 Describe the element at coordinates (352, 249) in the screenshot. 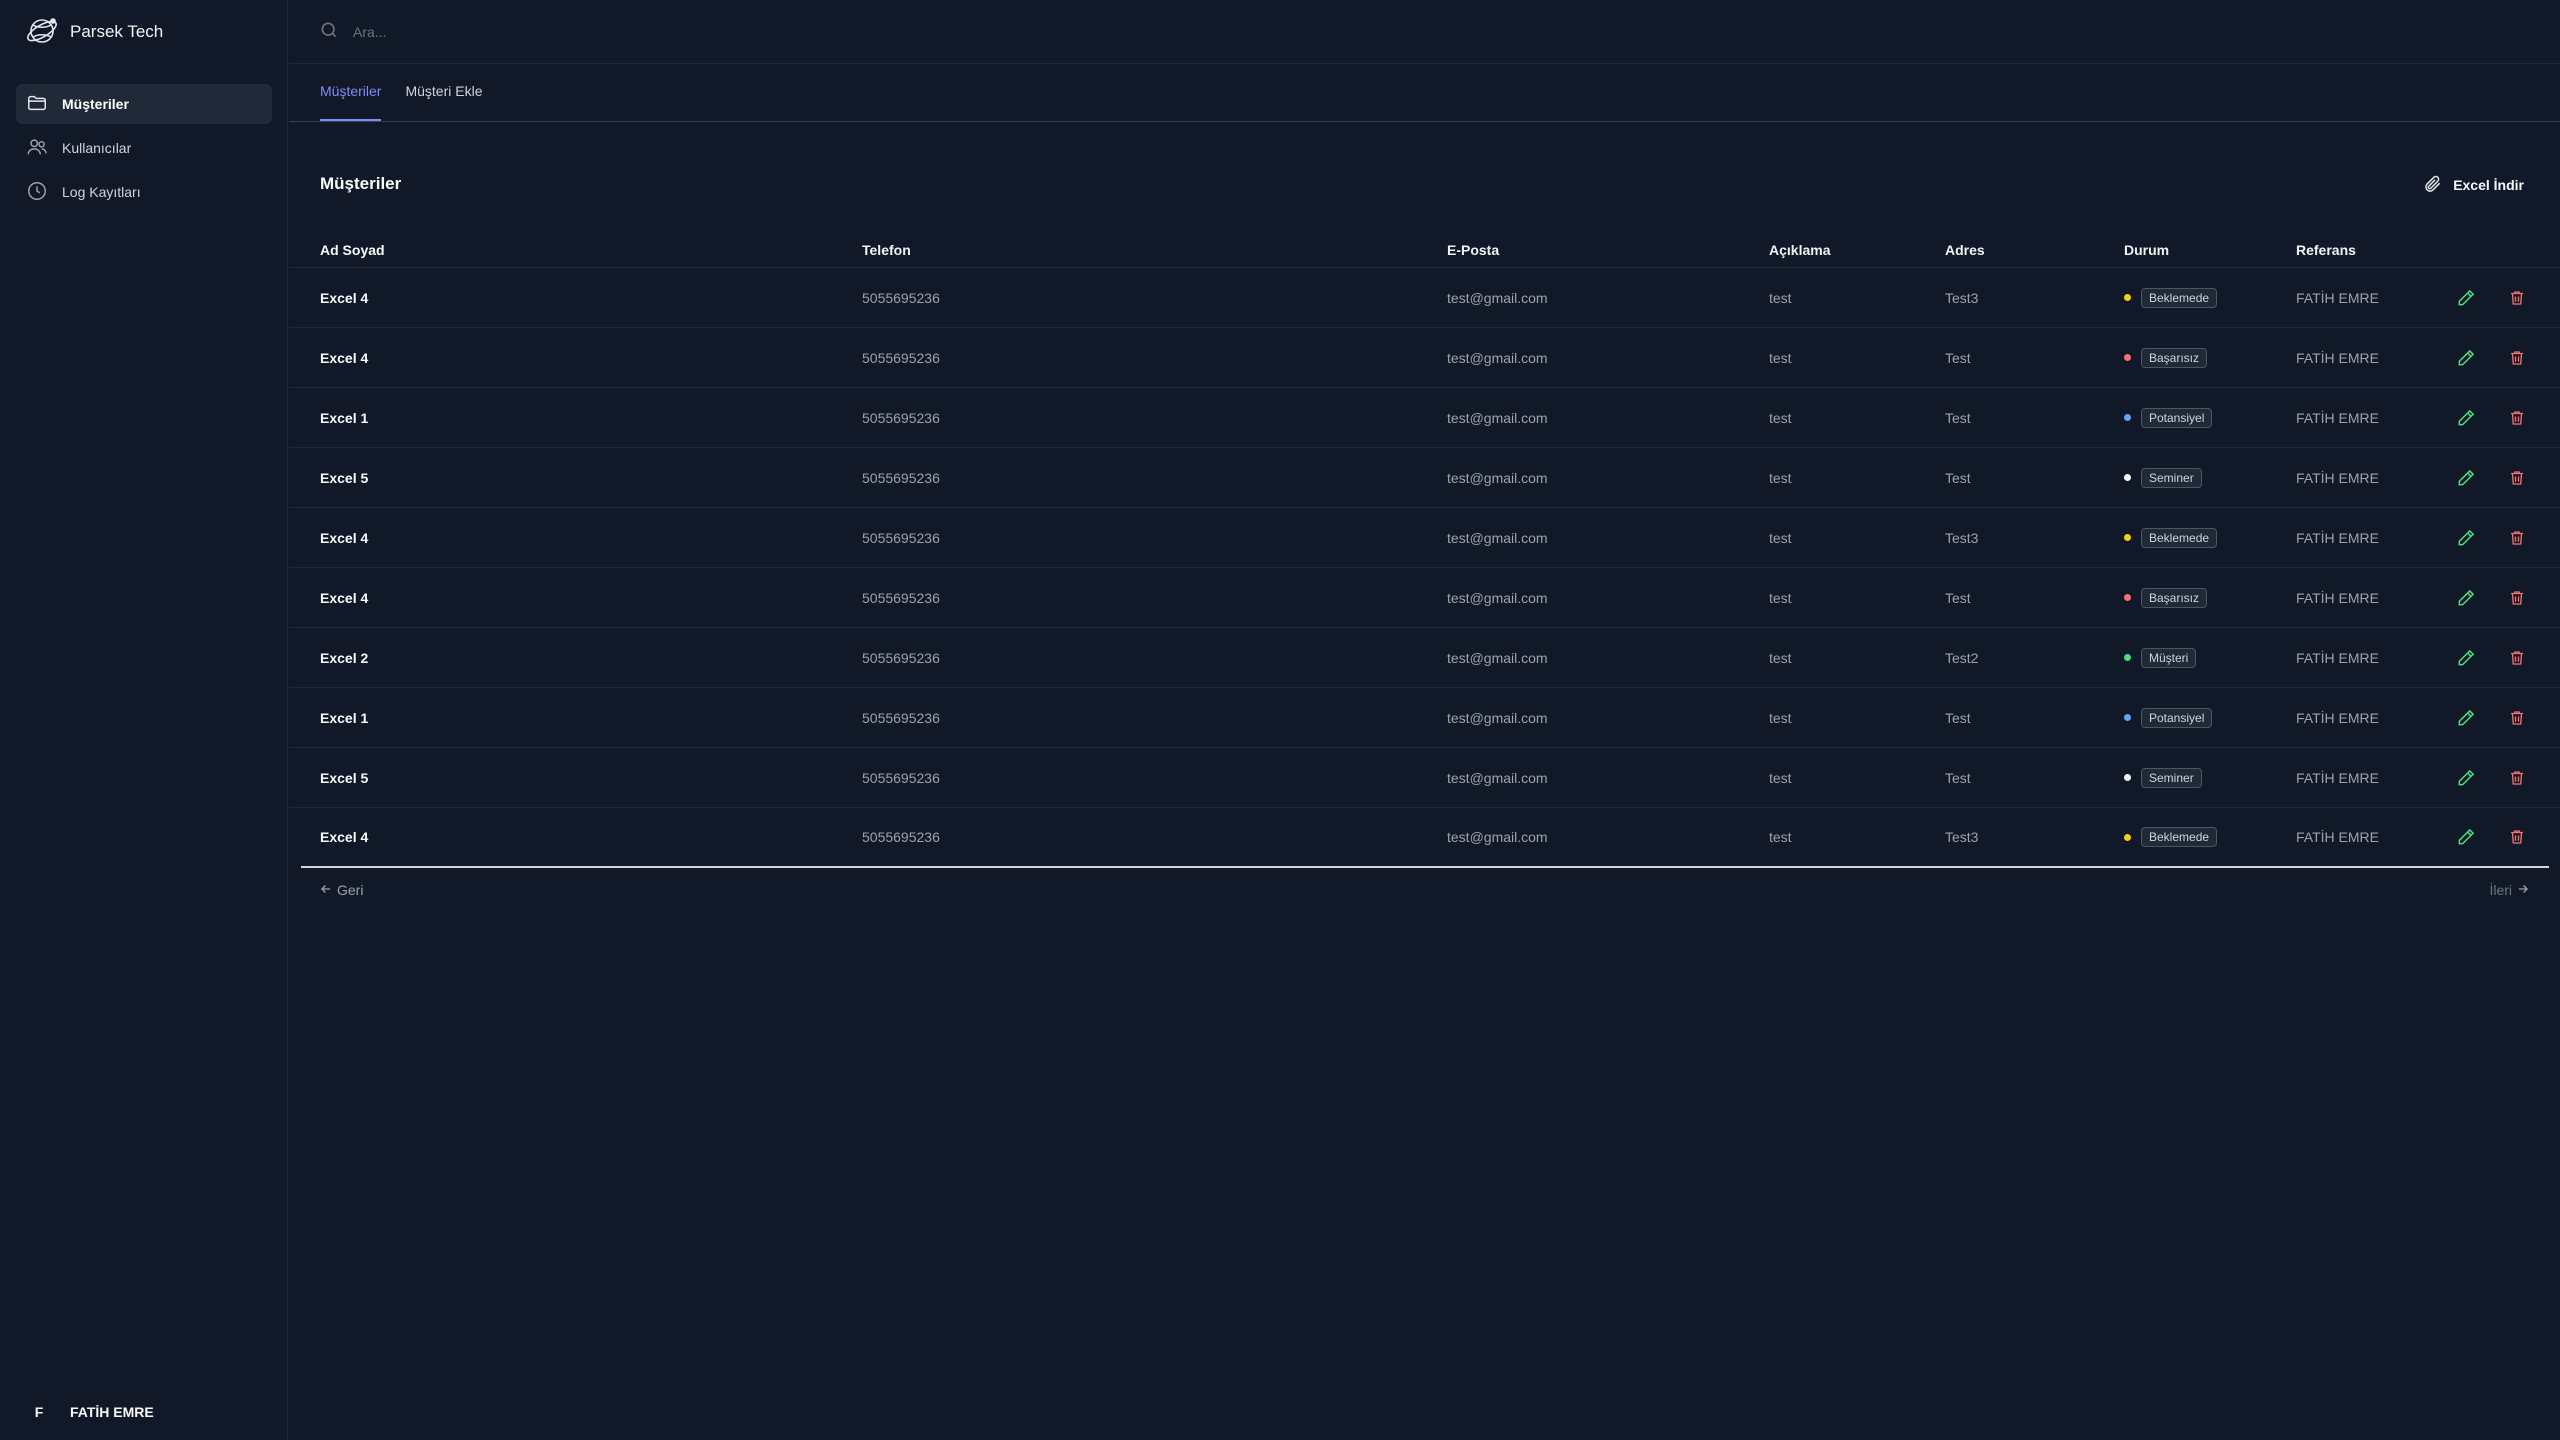

I see `column-header-ad-soyad: Ad Soyad` at that location.